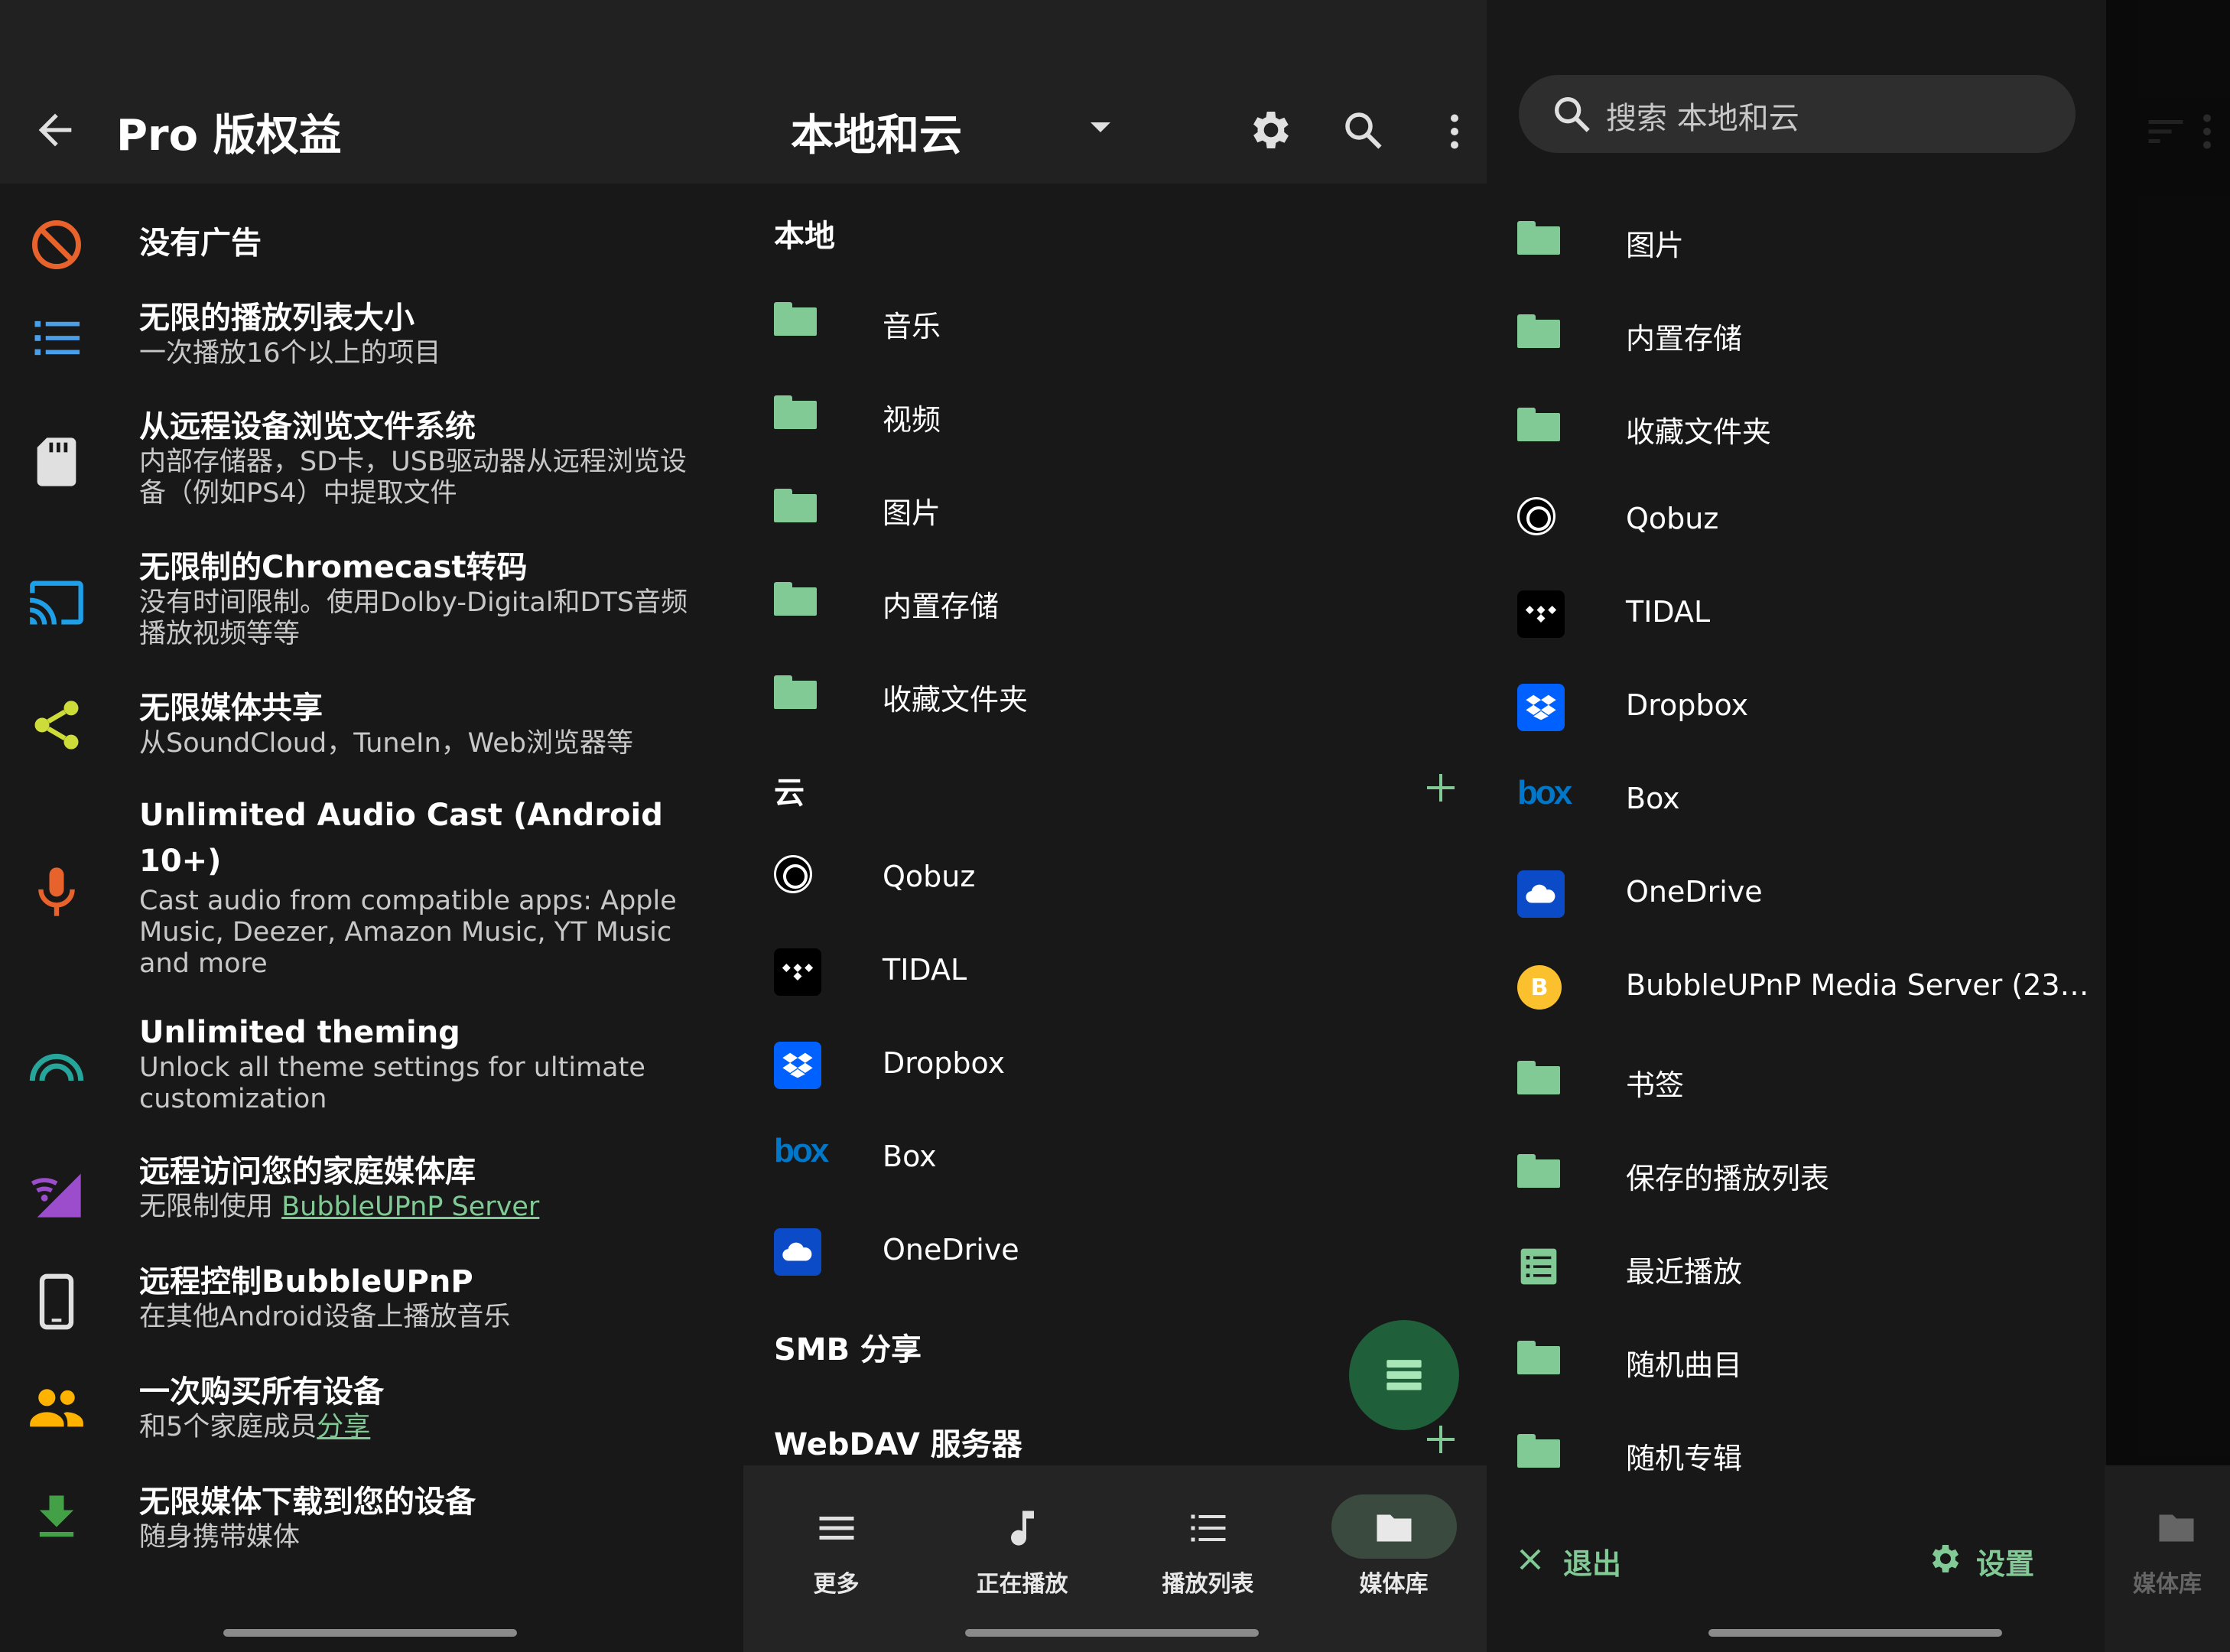  I want to click on bottom-navigation: 更多 正在播放 播放列表 媒体库, so click(1115, 1559).